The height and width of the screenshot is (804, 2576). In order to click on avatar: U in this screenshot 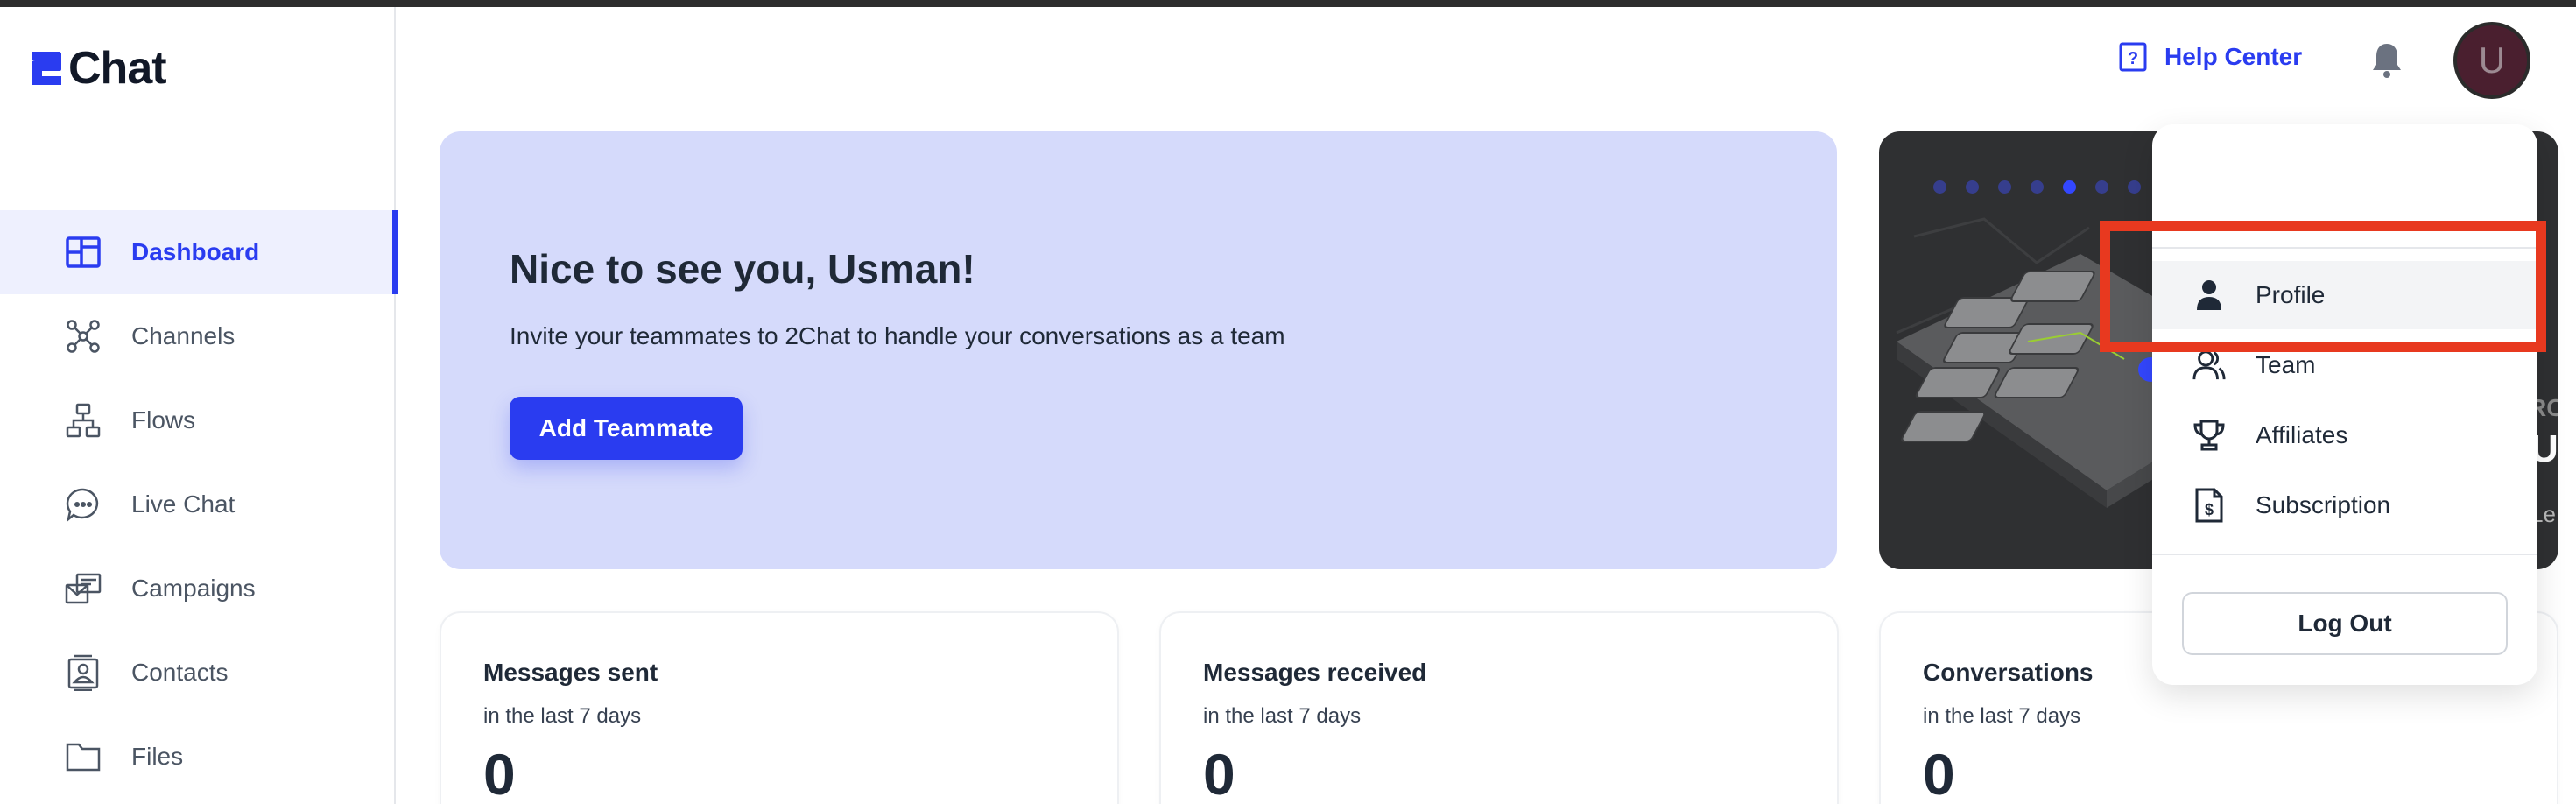, I will do `click(2491, 60)`.